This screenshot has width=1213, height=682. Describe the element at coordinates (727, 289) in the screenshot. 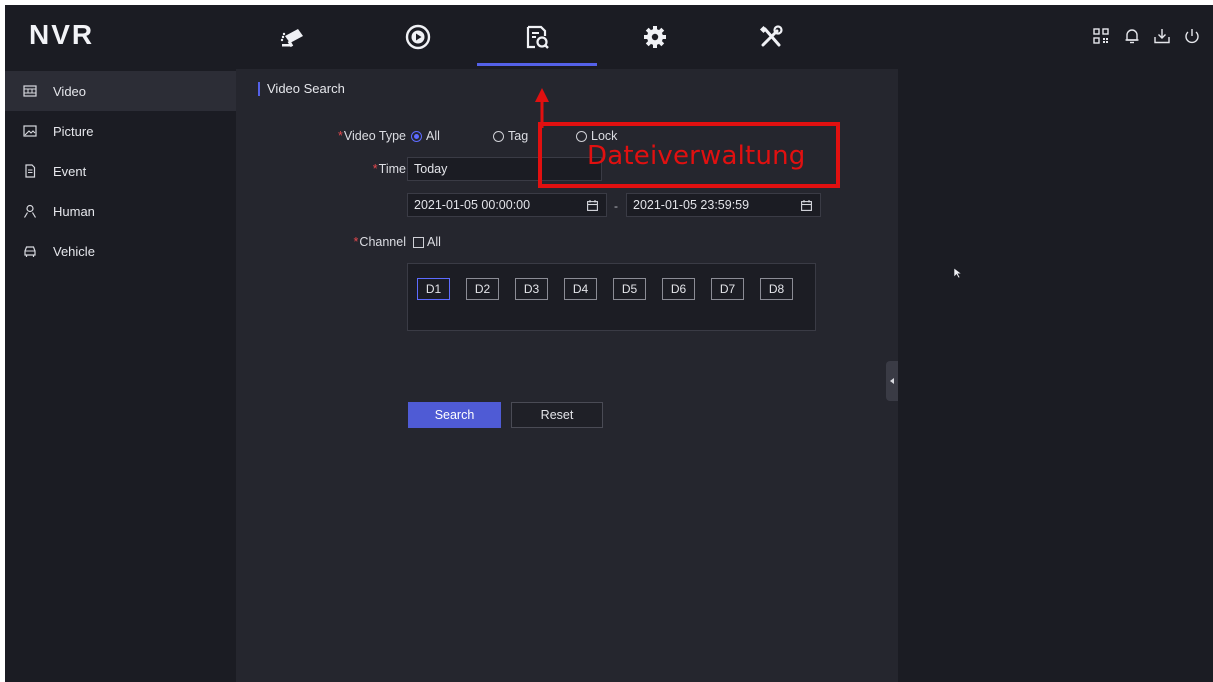

I see `channel-button-d7: D7` at that location.